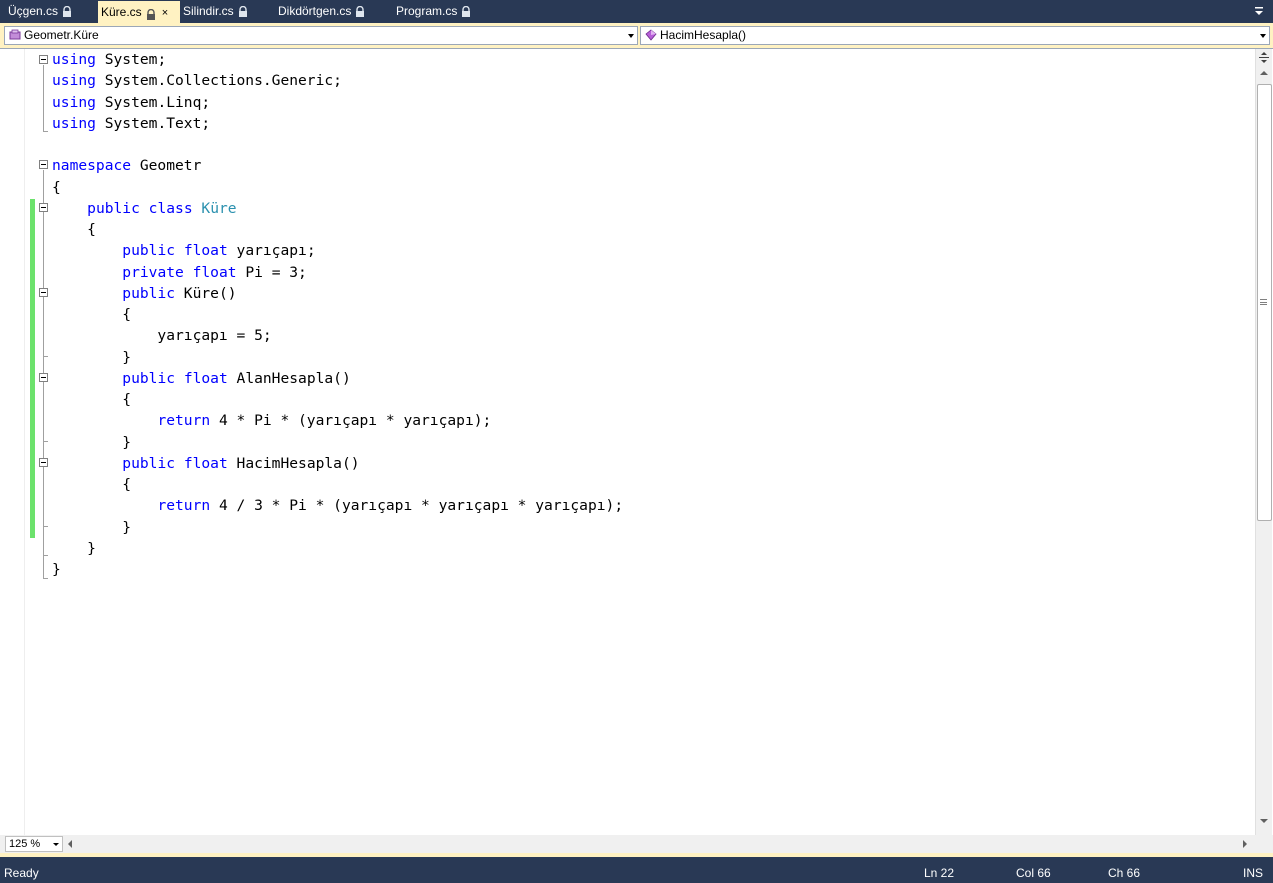 The height and width of the screenshot is (883, 1273). What do you see at coordinates (165, 13) in the screenshot?
I see `close-tab-icon: ×` at bounding box center [165, 13].